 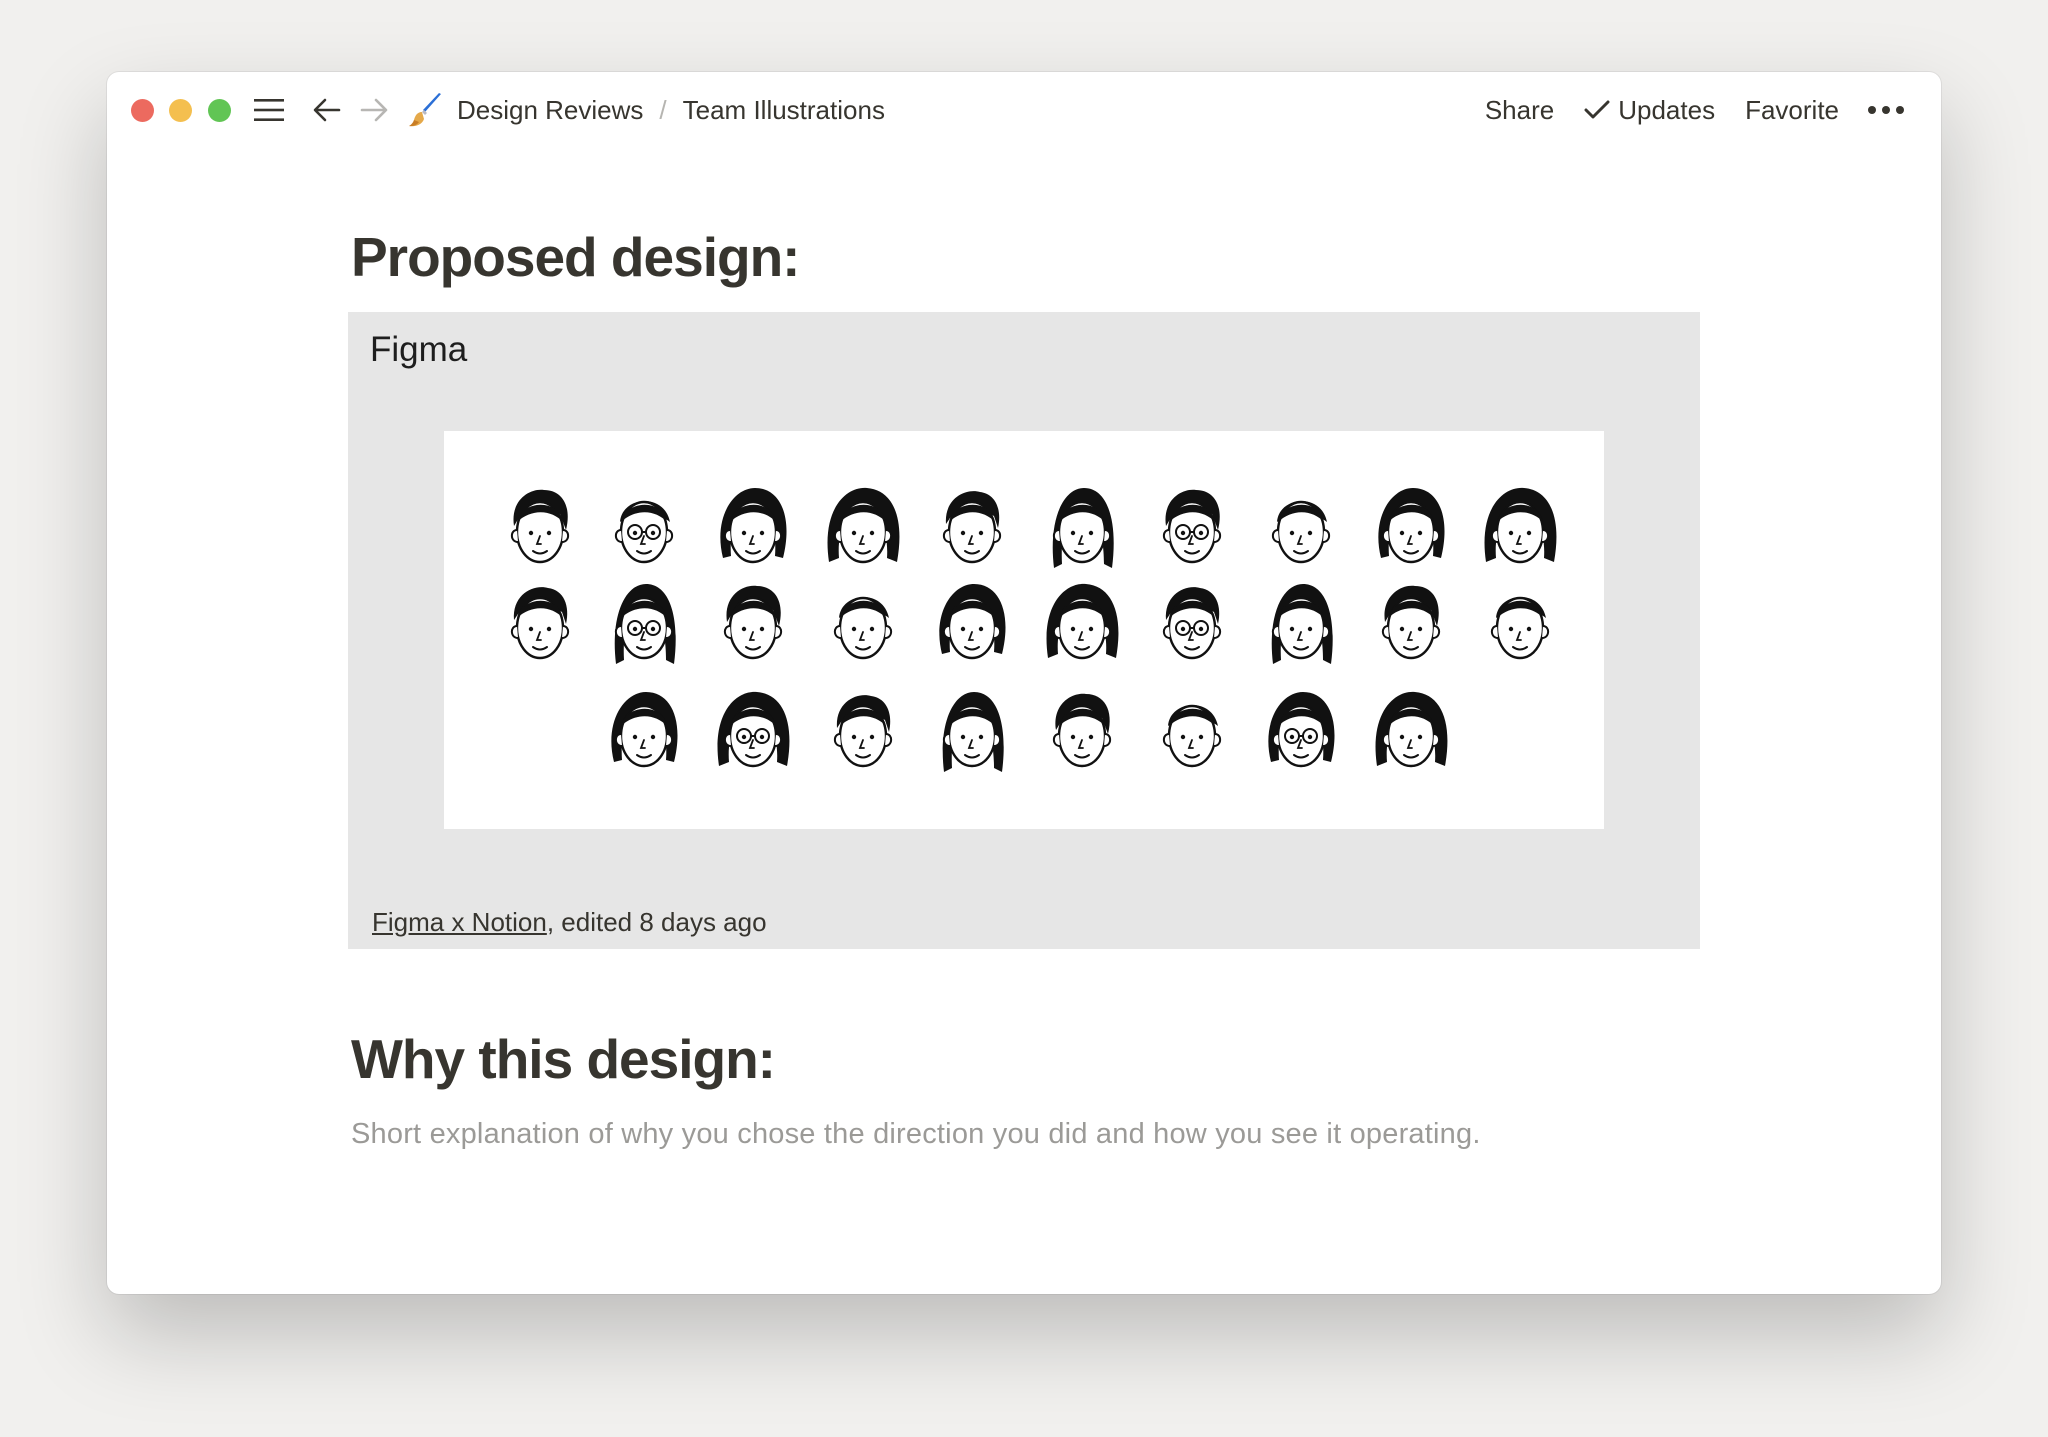 What do you see at coordinates (1033, 629) in the screenshot?
I see `illustration-grid` at bounding box center [1033, 629].